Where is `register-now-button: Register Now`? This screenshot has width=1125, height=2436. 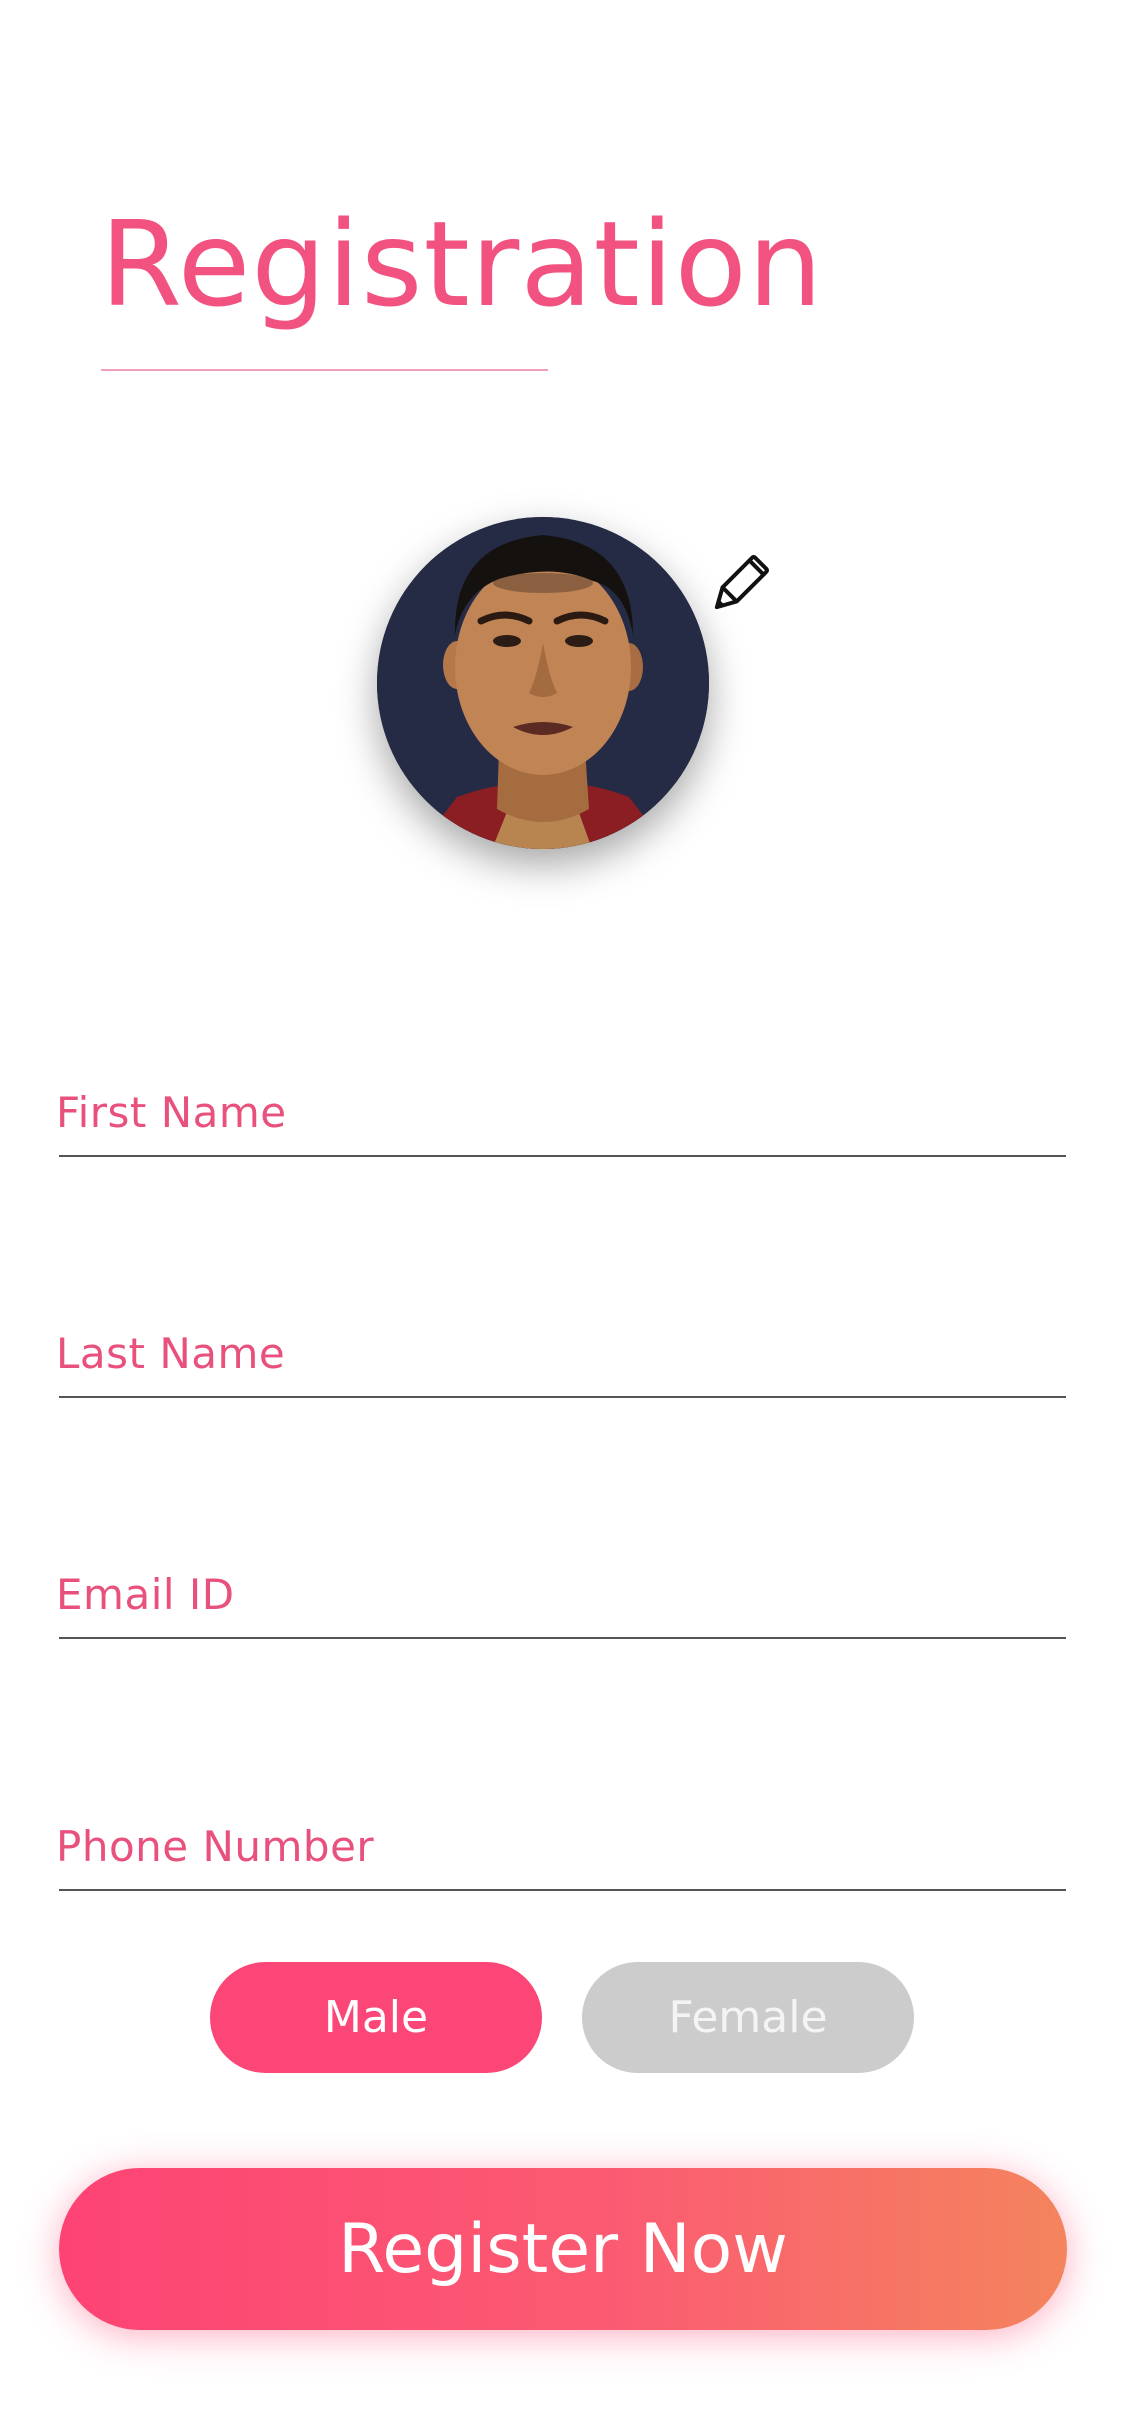
register-now-button: Register Now is located at coordinates (563, 2249).